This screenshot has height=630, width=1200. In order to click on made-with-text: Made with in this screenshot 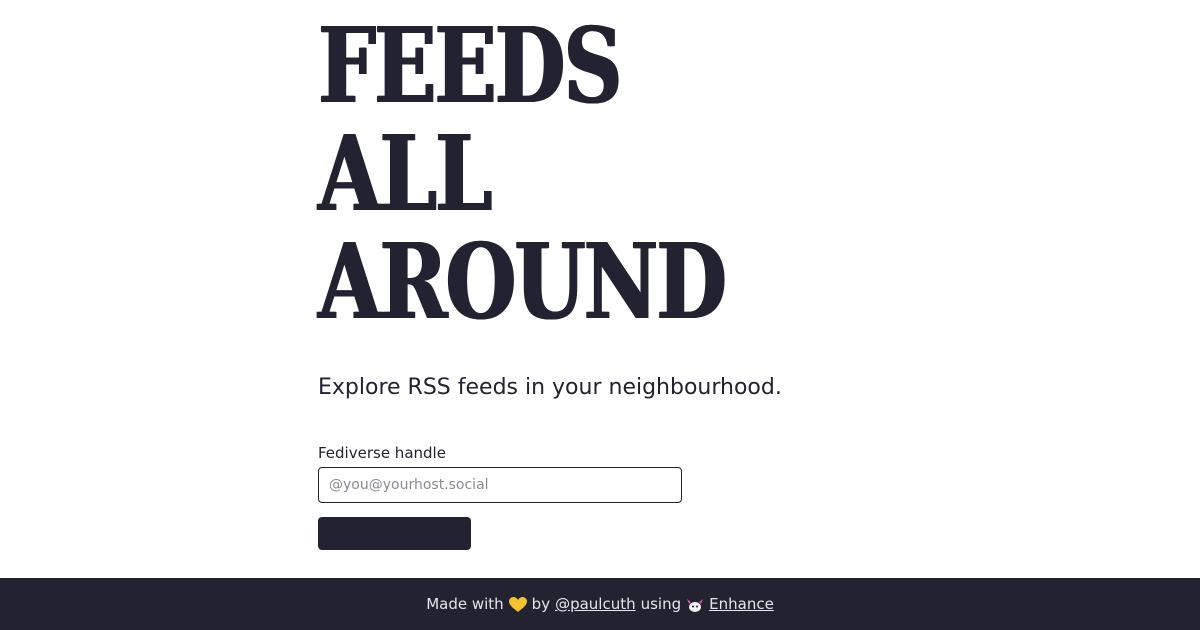, I will do `click(465, 604)`.